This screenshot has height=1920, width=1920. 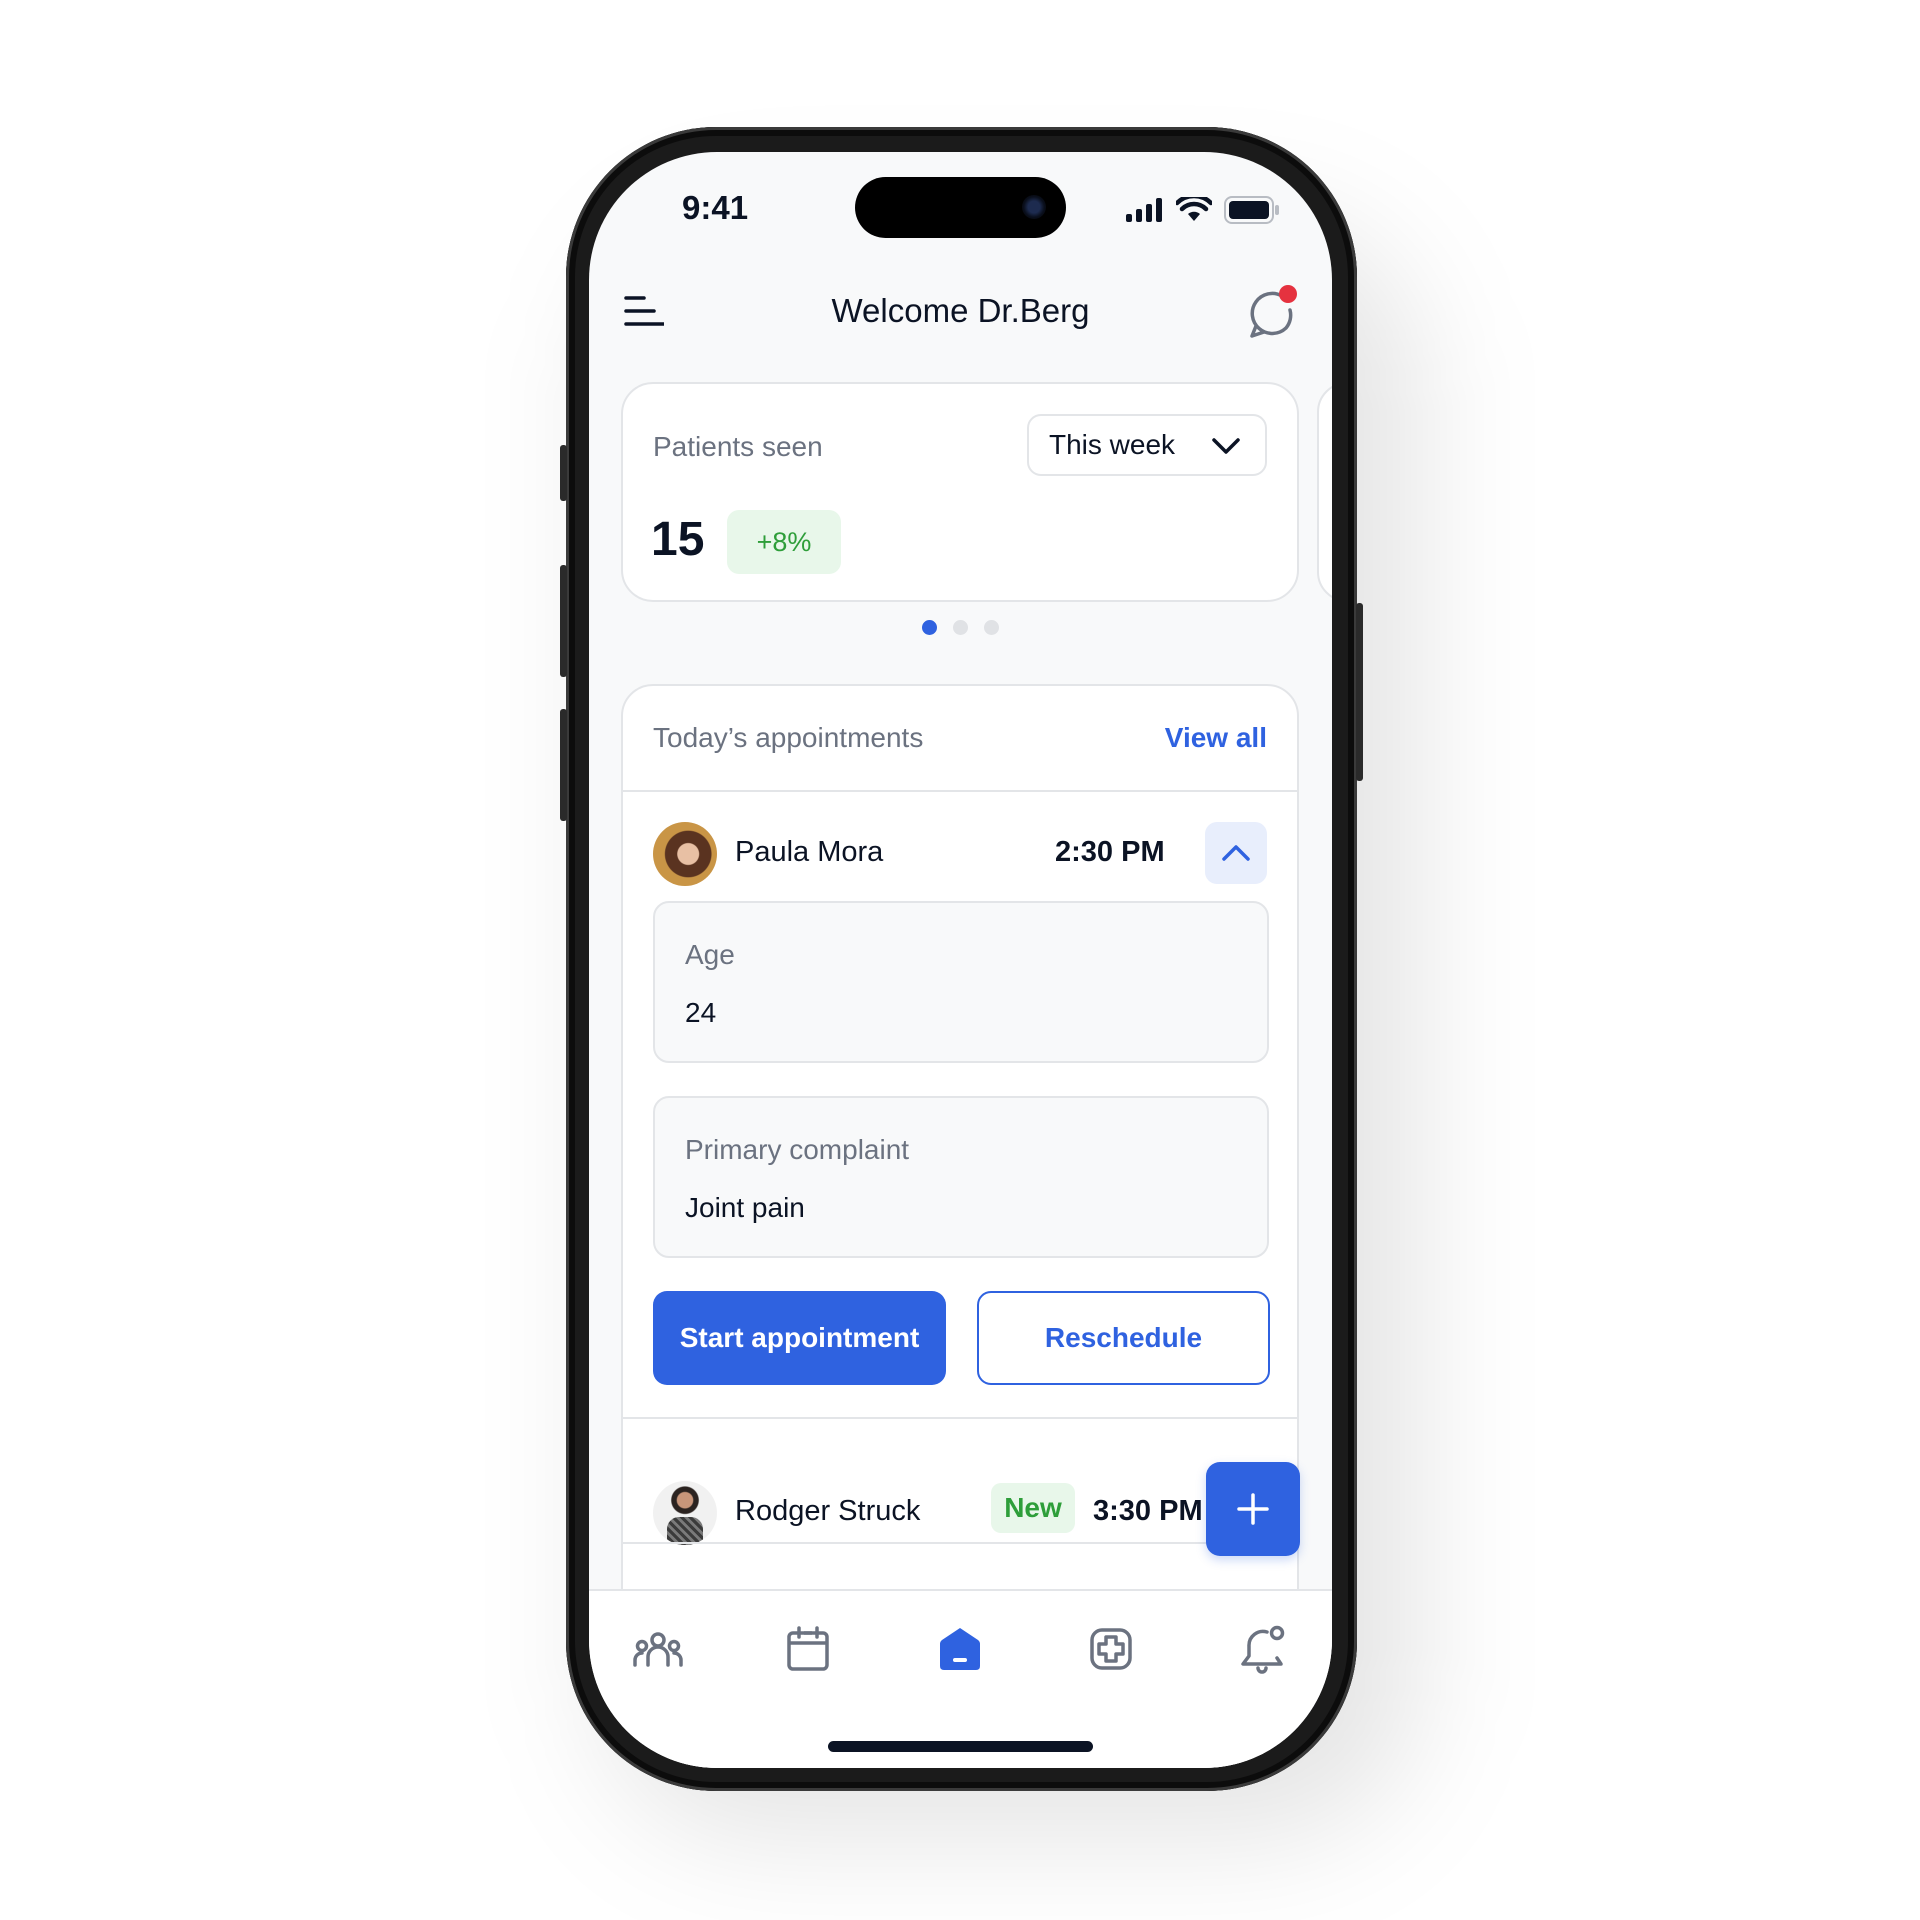 I want to click on patient-name: Paula Mora, so click(x=809, y=852).